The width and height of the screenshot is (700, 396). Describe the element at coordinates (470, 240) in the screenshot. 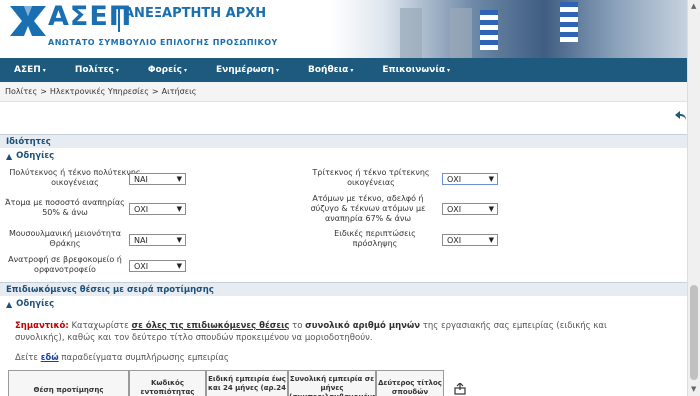

I see `special-cases-select: ΟΧΙ ▼` at that location.